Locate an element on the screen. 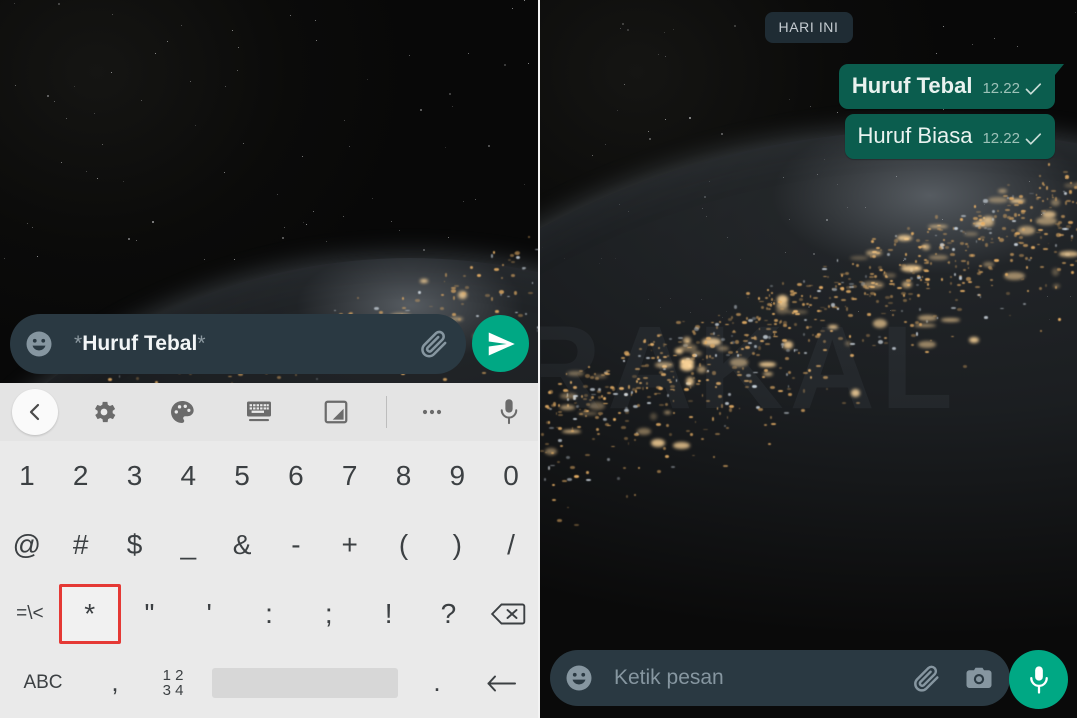  composer-asterisk-open: * is located at coordinates (78, 343).